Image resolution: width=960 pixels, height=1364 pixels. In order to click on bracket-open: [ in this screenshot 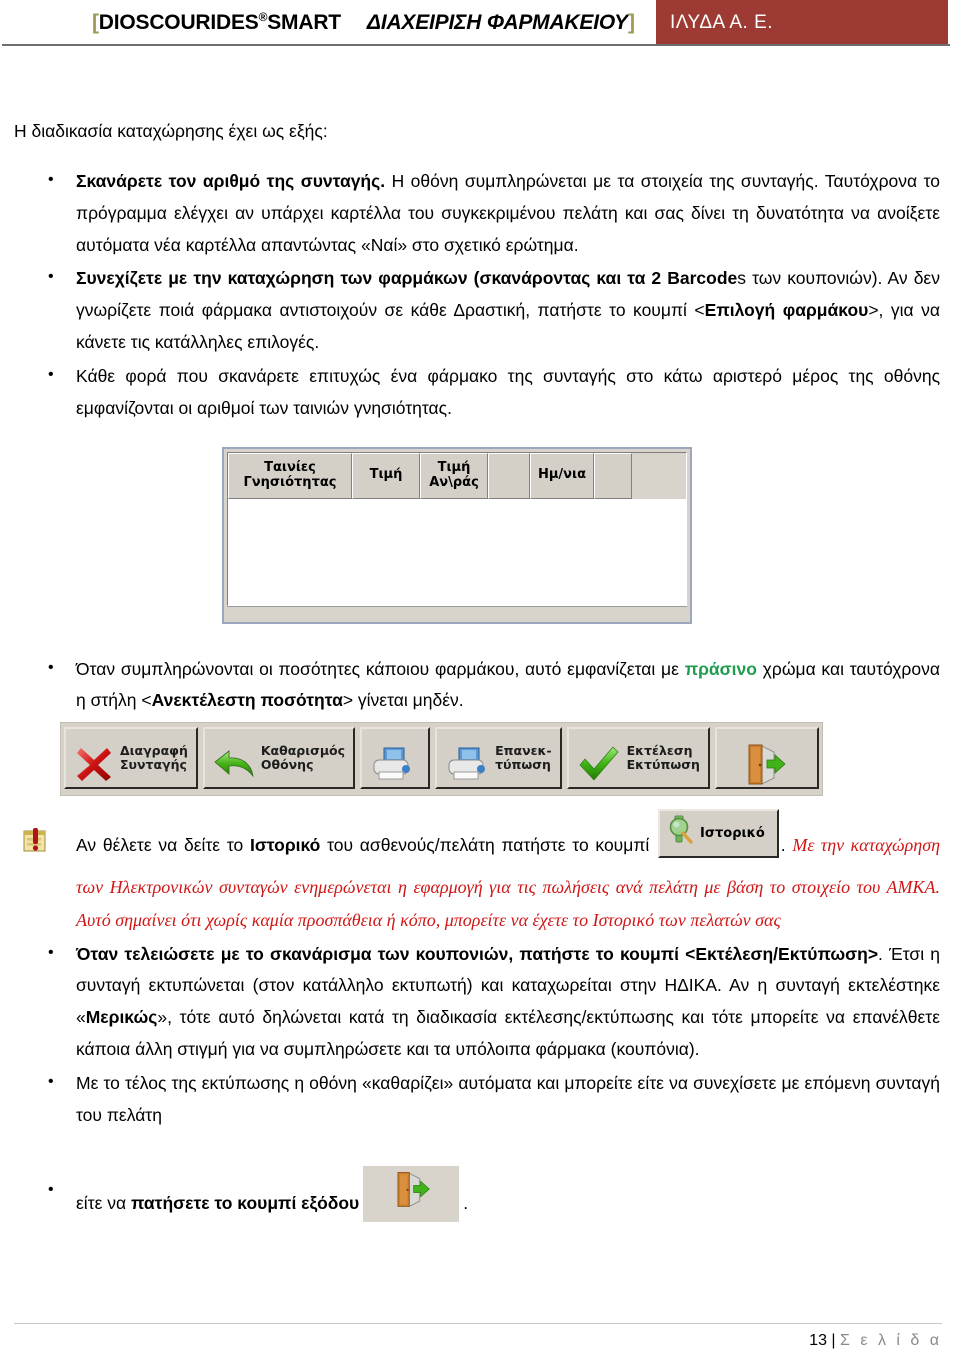, I will do `click(95, 22)`.